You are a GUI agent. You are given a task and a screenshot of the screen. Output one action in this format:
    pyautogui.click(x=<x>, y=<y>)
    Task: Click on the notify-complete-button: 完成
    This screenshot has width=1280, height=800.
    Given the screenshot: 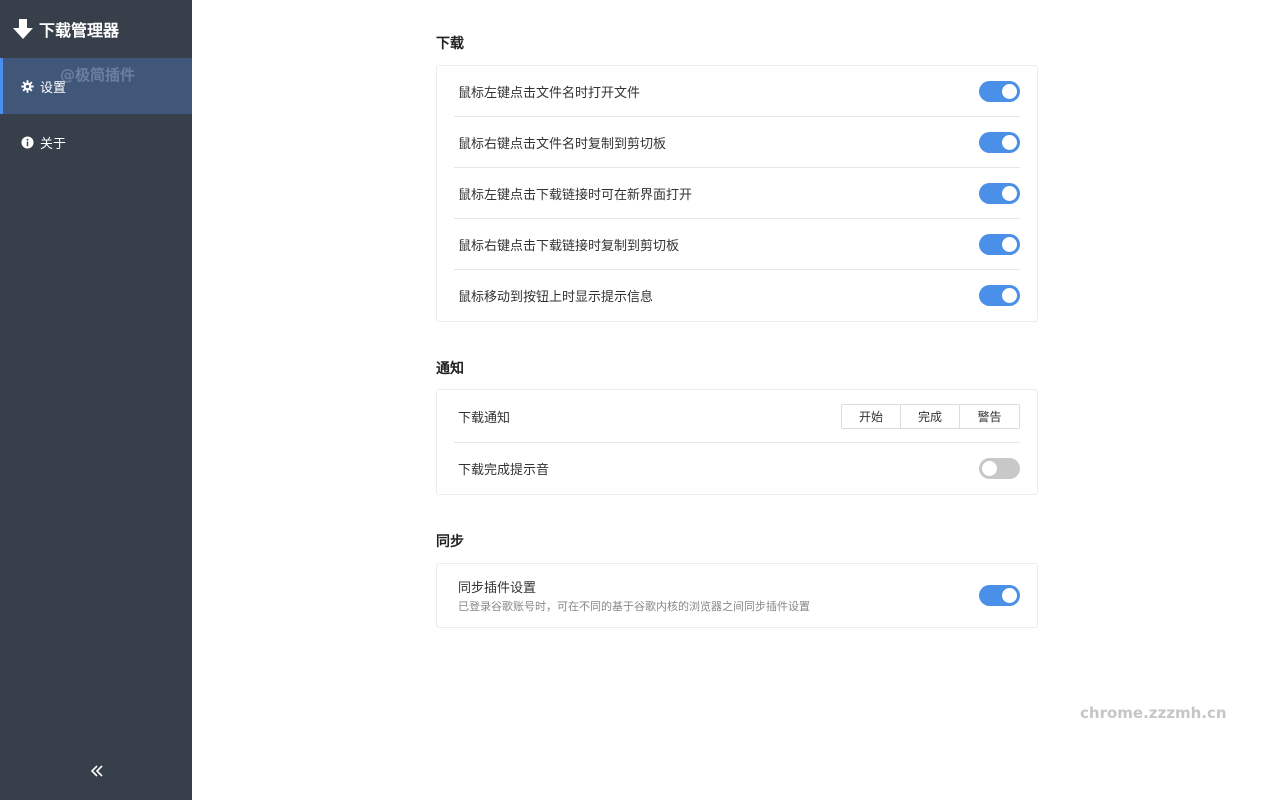 What is the action you would take?
    pyautogui.click(x=930, y=416)
    